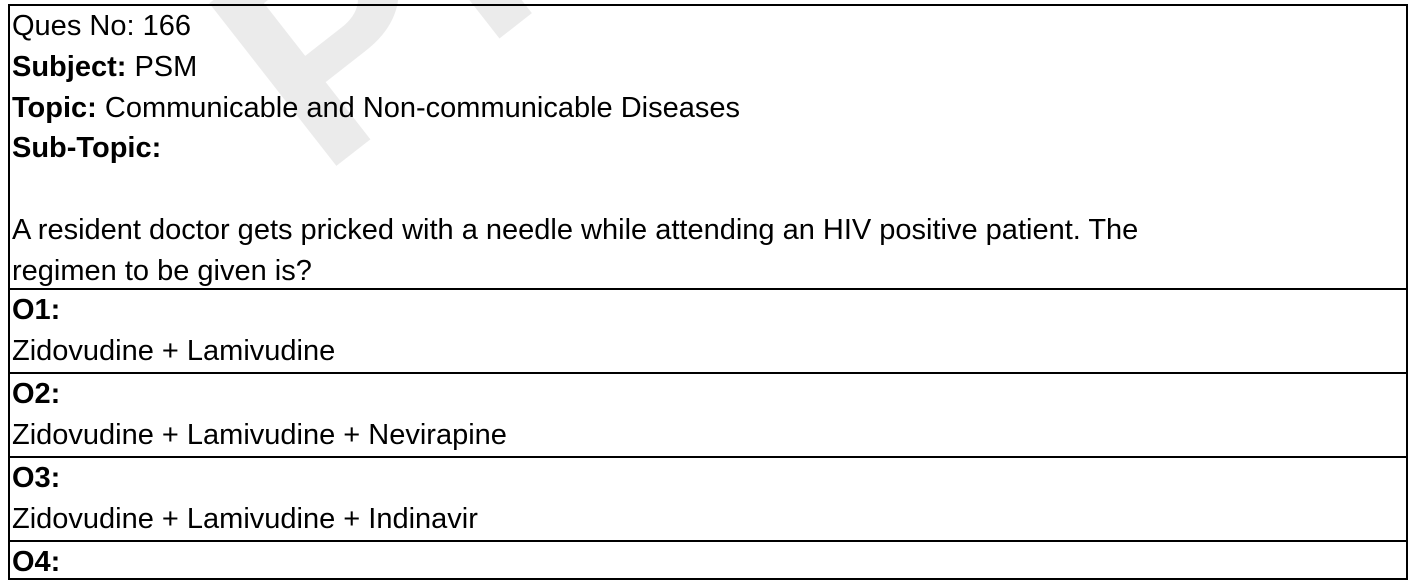 This screenshot has width=1416, height=585. What do you see at coordinates (259, 434) in the screenshot?
I see `option-2-text: Zidovudine + Lamivudine + Nevirapine` at bounding box center [259, 434].